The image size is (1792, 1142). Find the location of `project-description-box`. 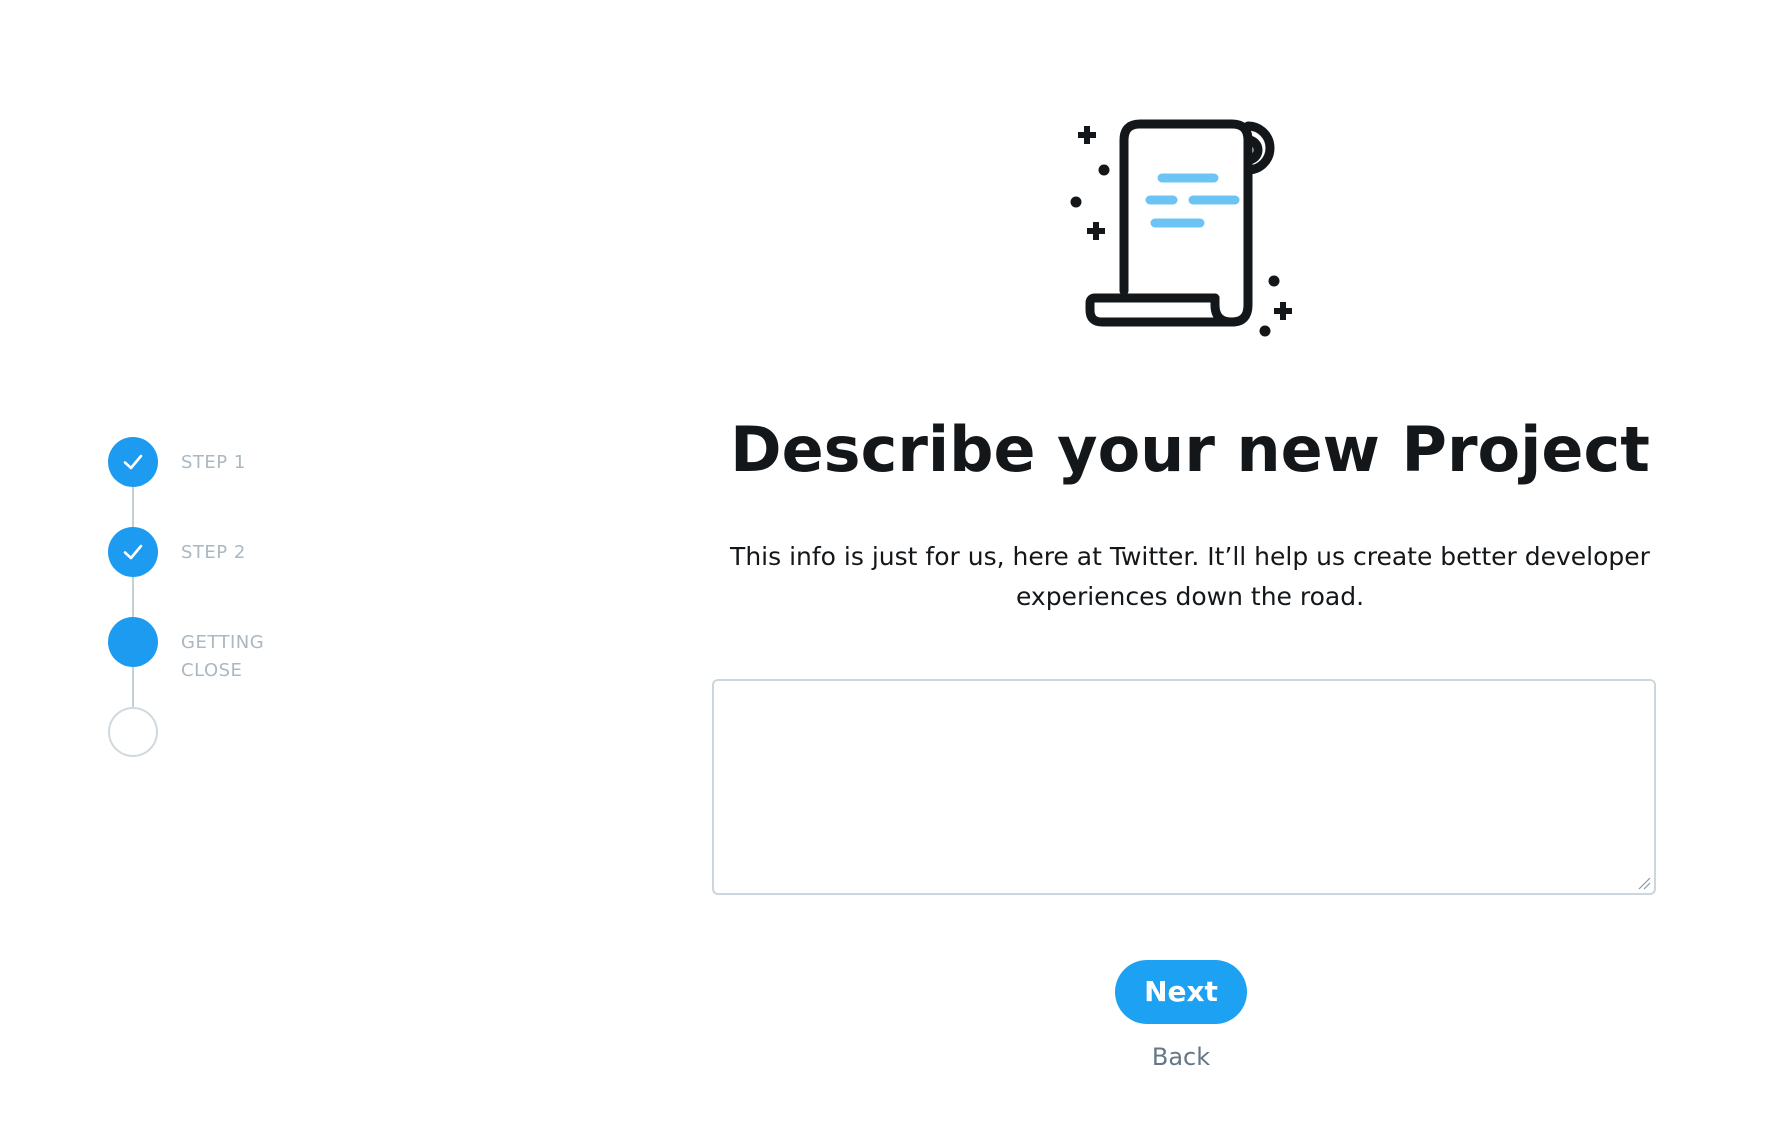

project-description-box is located at coordinates (1184, 787).